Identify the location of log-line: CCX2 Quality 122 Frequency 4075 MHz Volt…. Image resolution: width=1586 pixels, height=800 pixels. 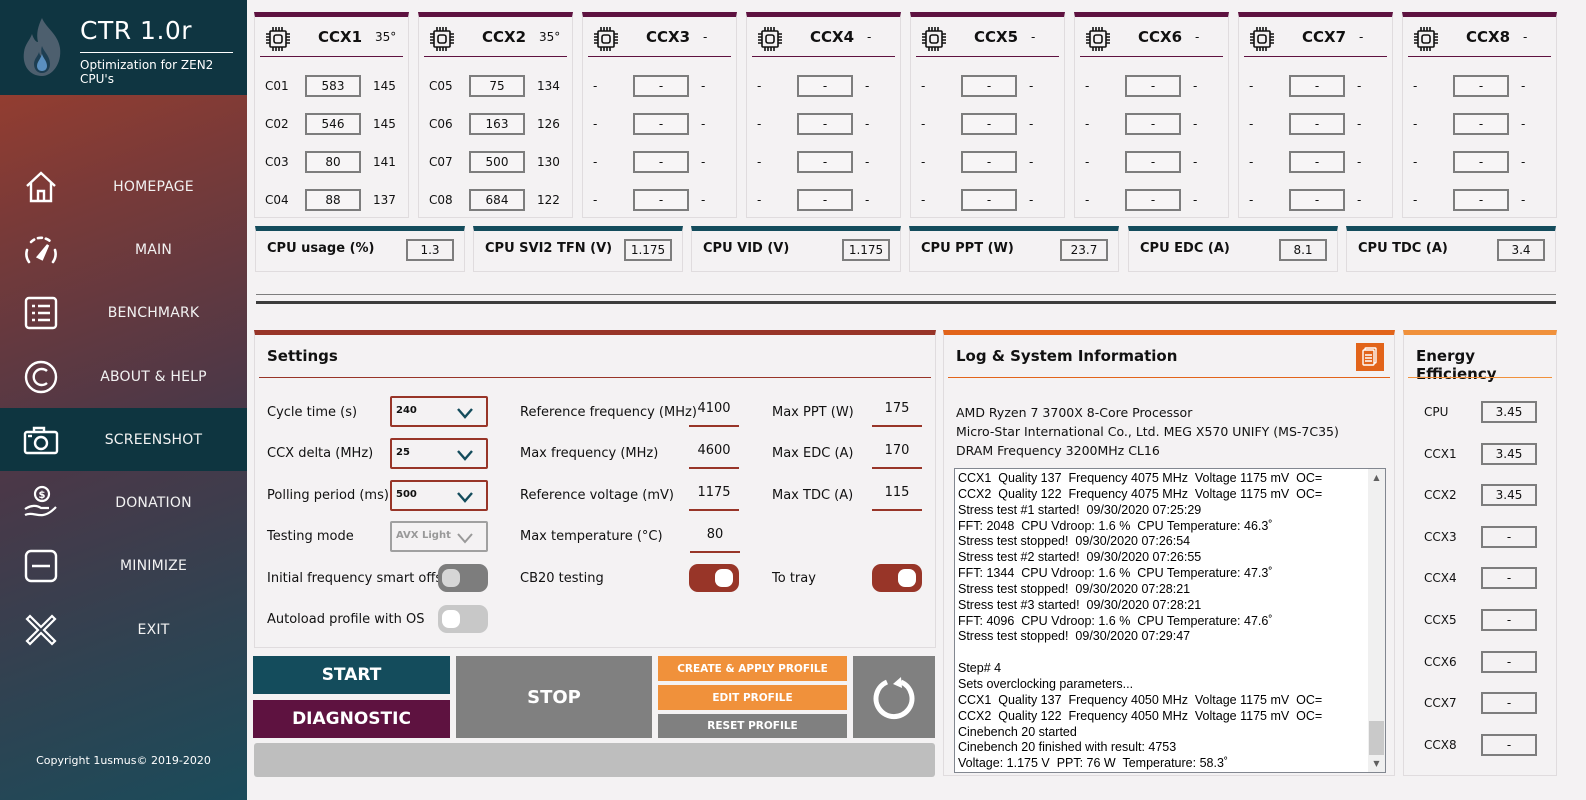
(1140, 493).